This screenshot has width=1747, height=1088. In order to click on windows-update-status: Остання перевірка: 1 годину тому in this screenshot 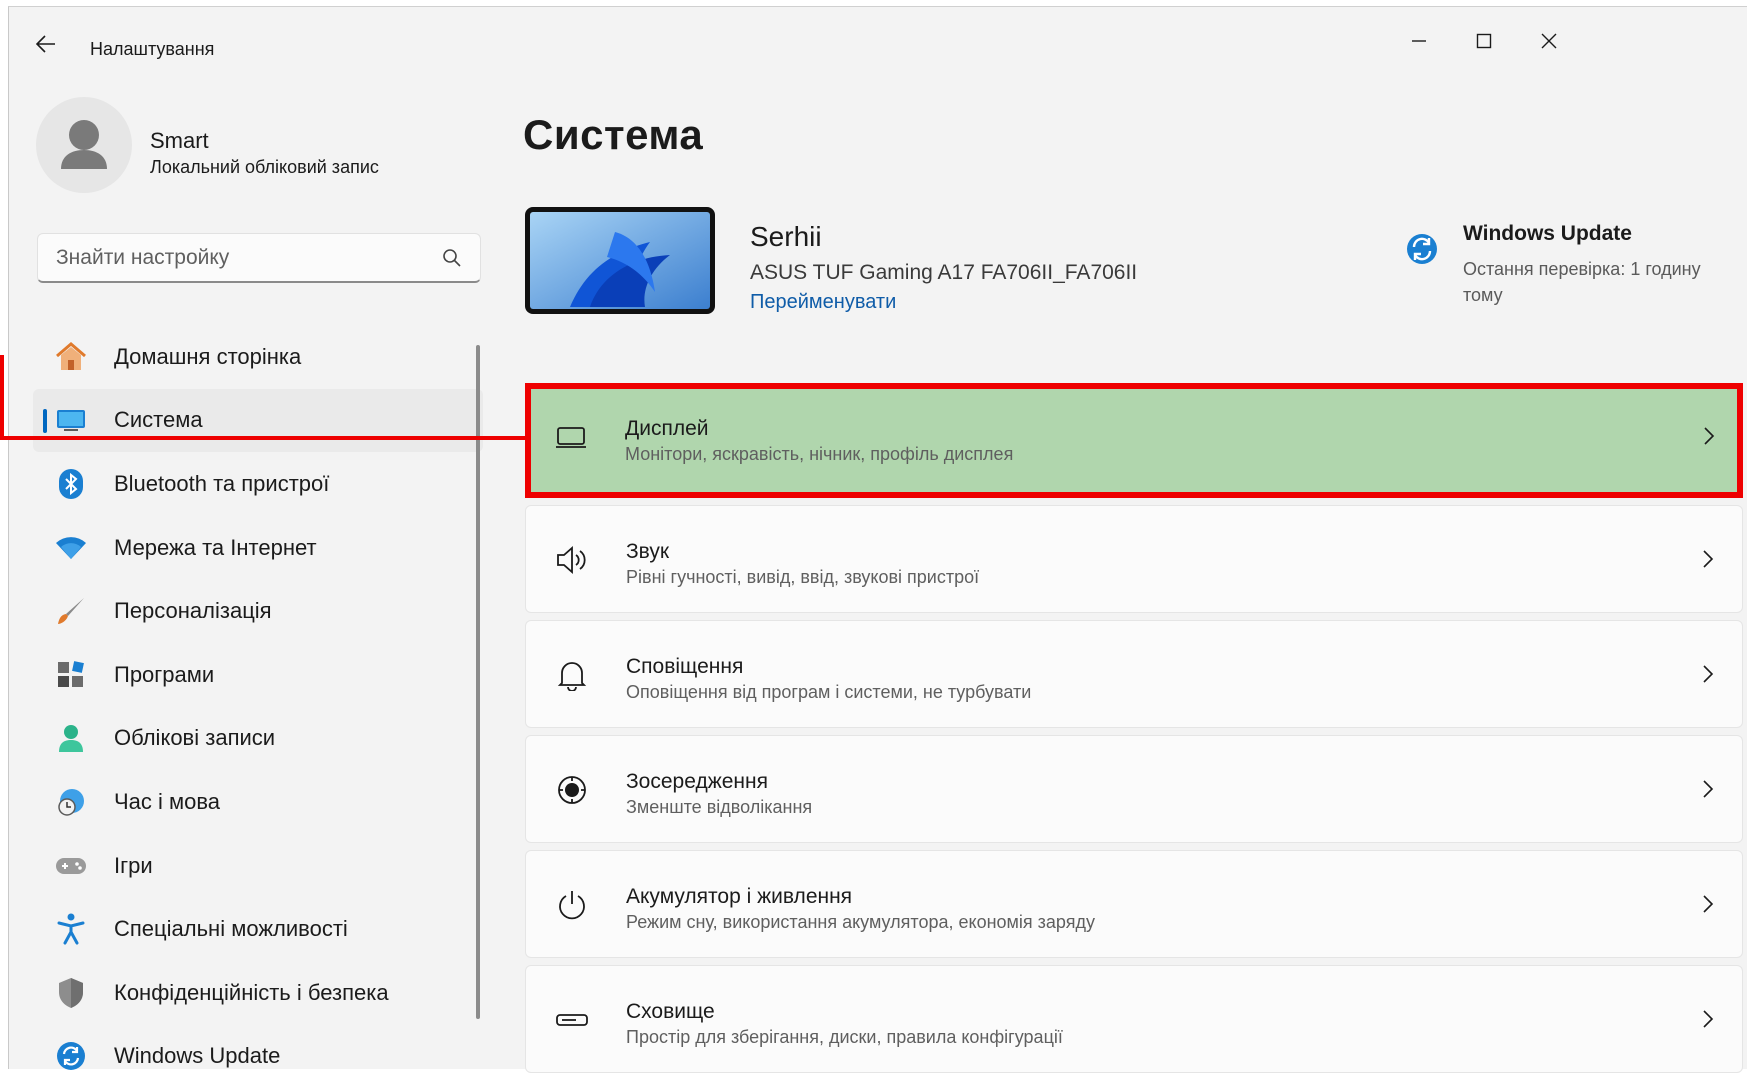, I will do `click(1582, 282)`.